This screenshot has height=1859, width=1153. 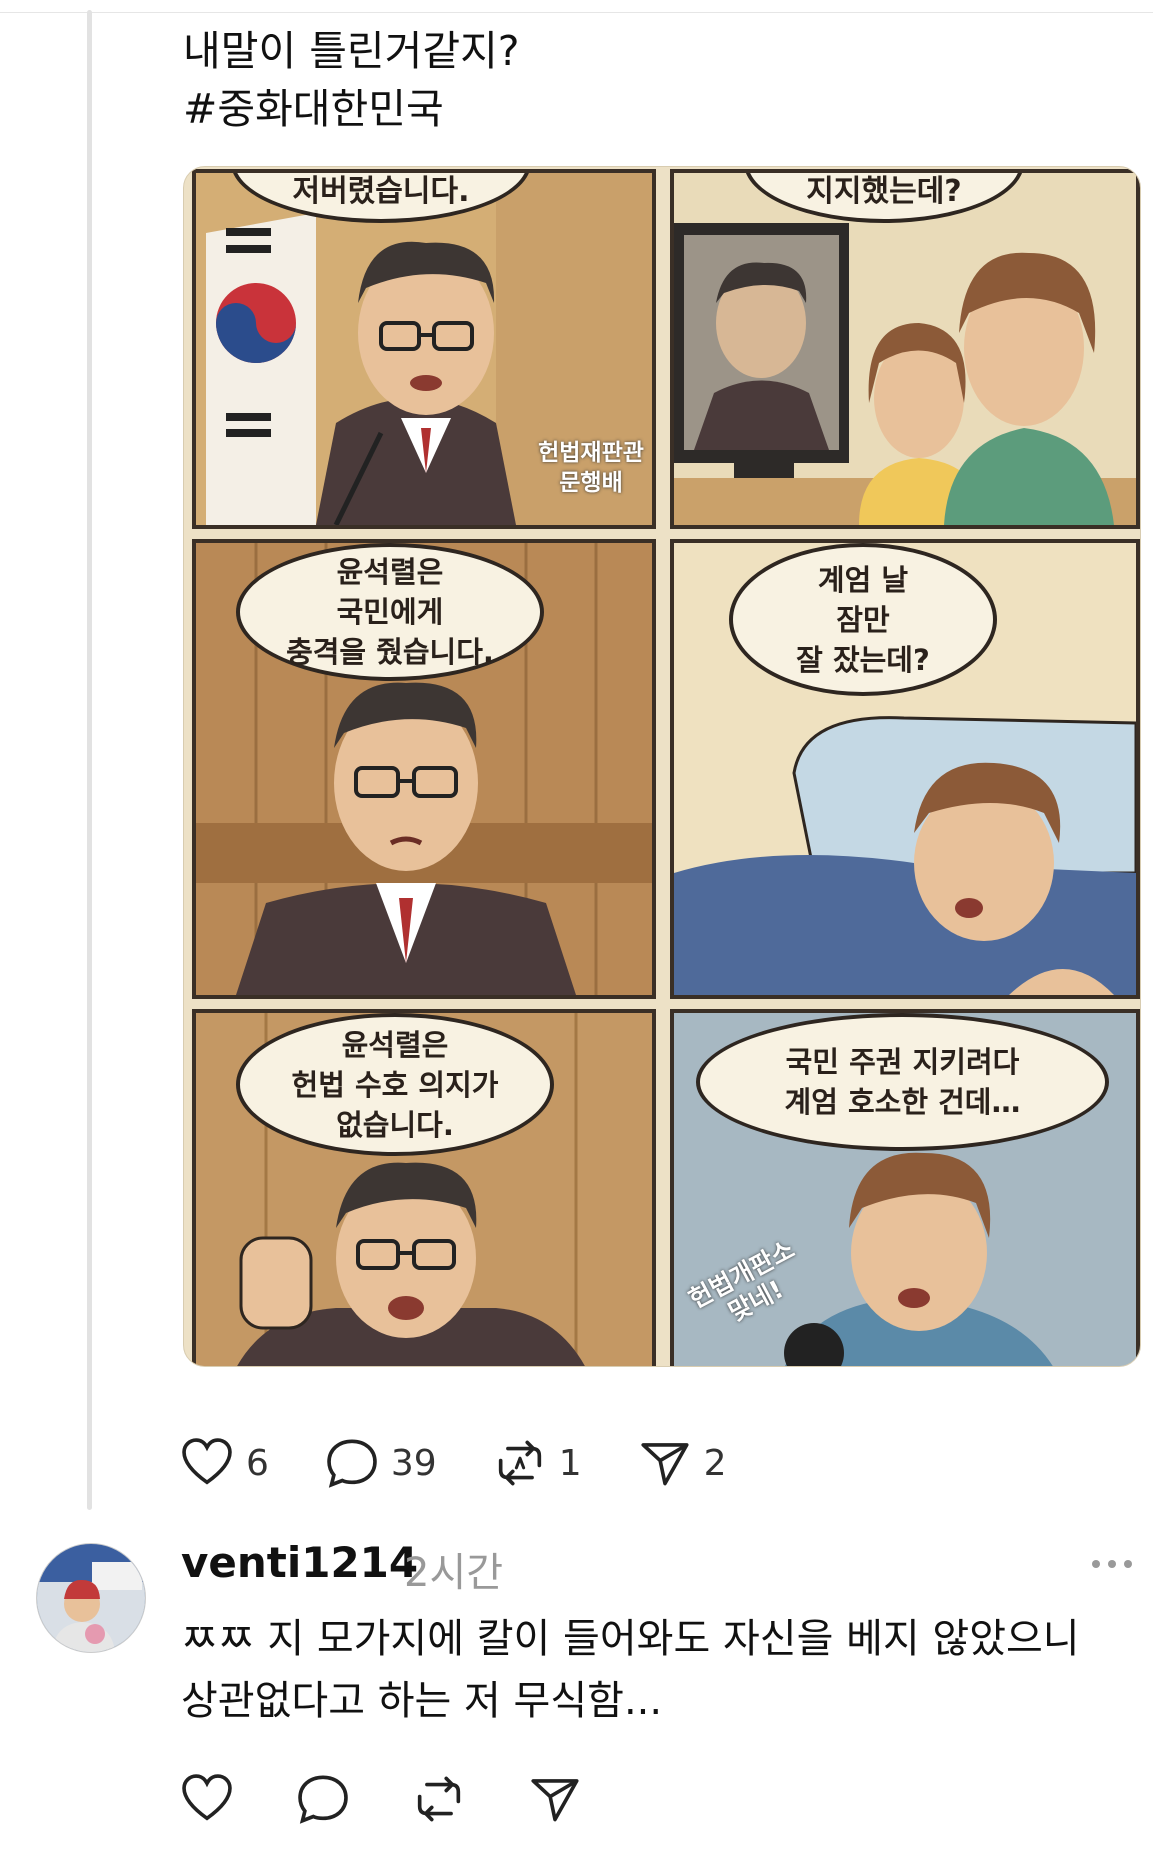 I want to click on comment-like-button, so click(x=207, y=1799).